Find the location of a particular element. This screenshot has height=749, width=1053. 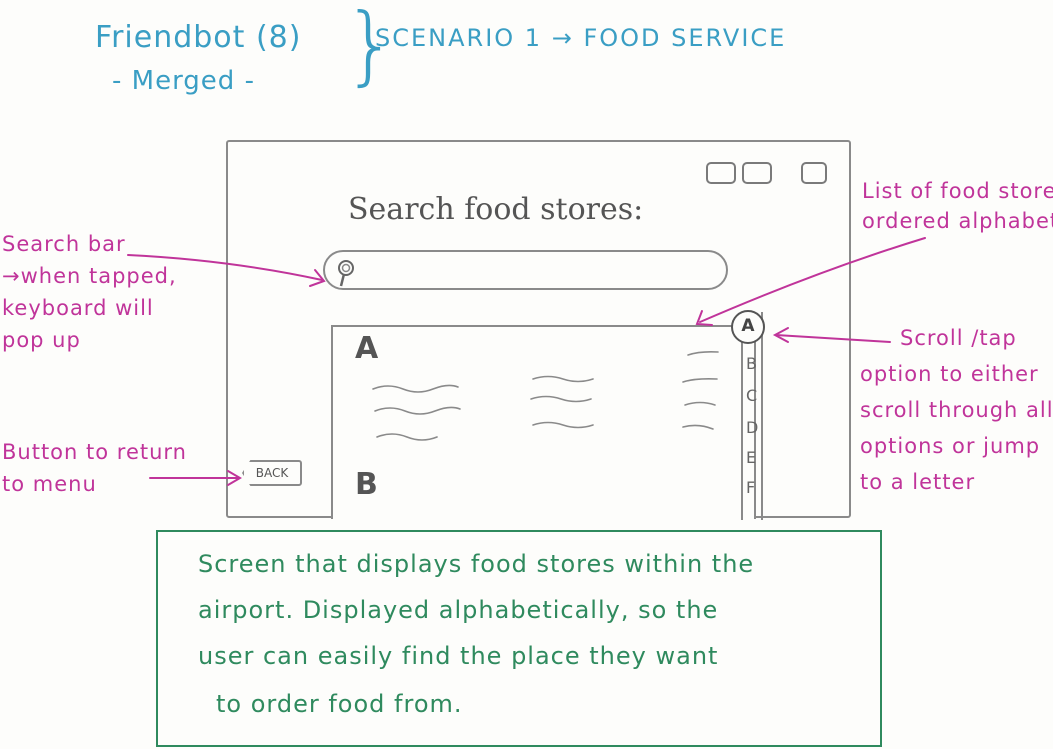

description-line: to order food from. is located at coordinates (339, 704).